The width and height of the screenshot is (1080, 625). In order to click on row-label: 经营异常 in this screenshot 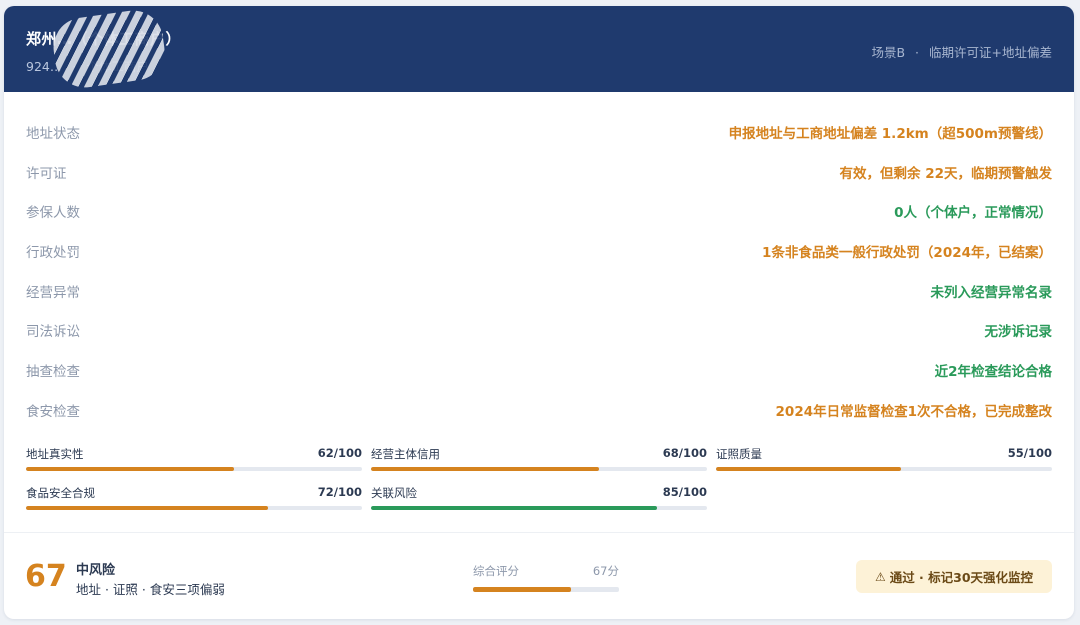, I will do `click(53, 292)`.